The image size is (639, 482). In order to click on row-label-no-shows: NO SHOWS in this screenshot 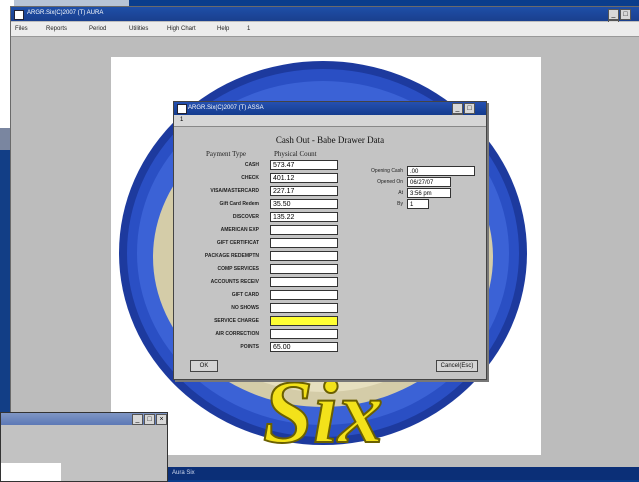, I will do `click(245, 308)`.